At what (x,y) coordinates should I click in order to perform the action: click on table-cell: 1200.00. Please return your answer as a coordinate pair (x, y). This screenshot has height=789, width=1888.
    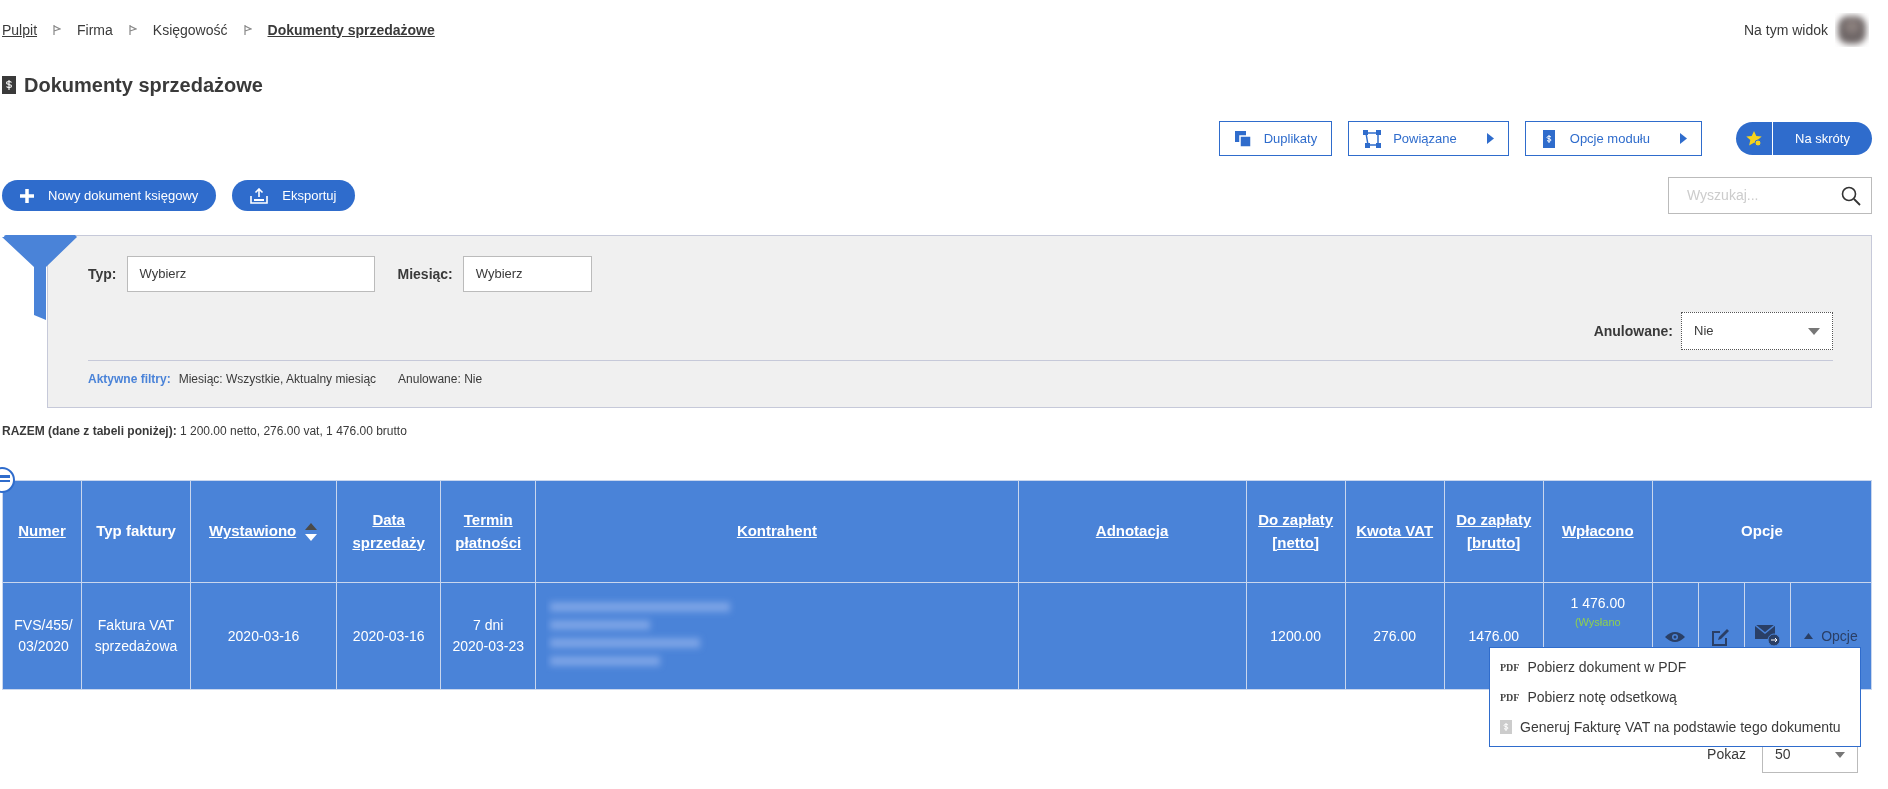
    Looking at the image, I should click on (1295, 635).